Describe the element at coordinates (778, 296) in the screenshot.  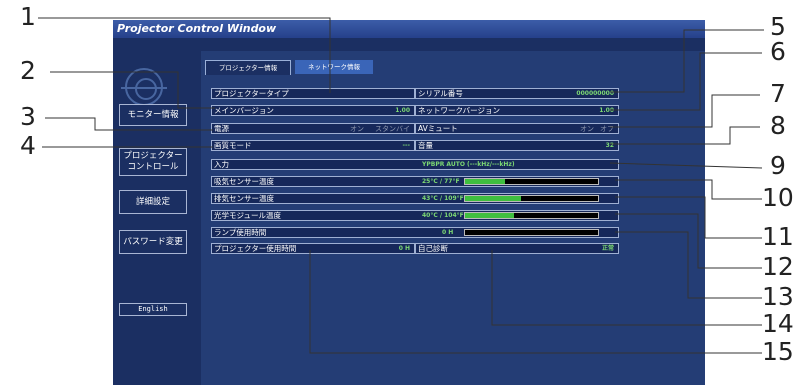
I see `callout-number-13: 13` at that location.